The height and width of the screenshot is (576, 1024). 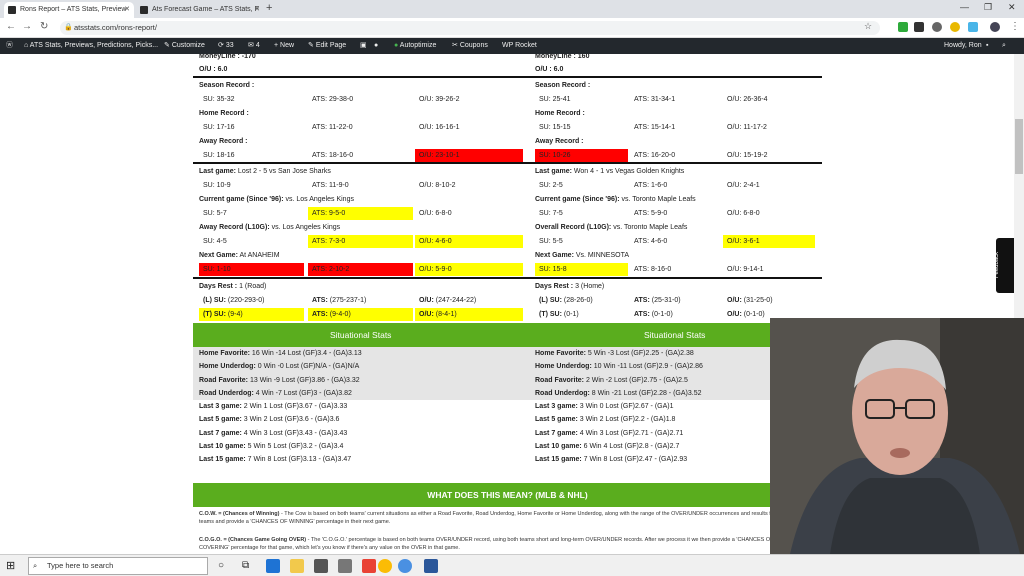 What do you see at coordinates (566, 300) in the screenshot?
I see `rest-l-su: (L) SU: (28-26-0)` at bounding box center [566, 300].